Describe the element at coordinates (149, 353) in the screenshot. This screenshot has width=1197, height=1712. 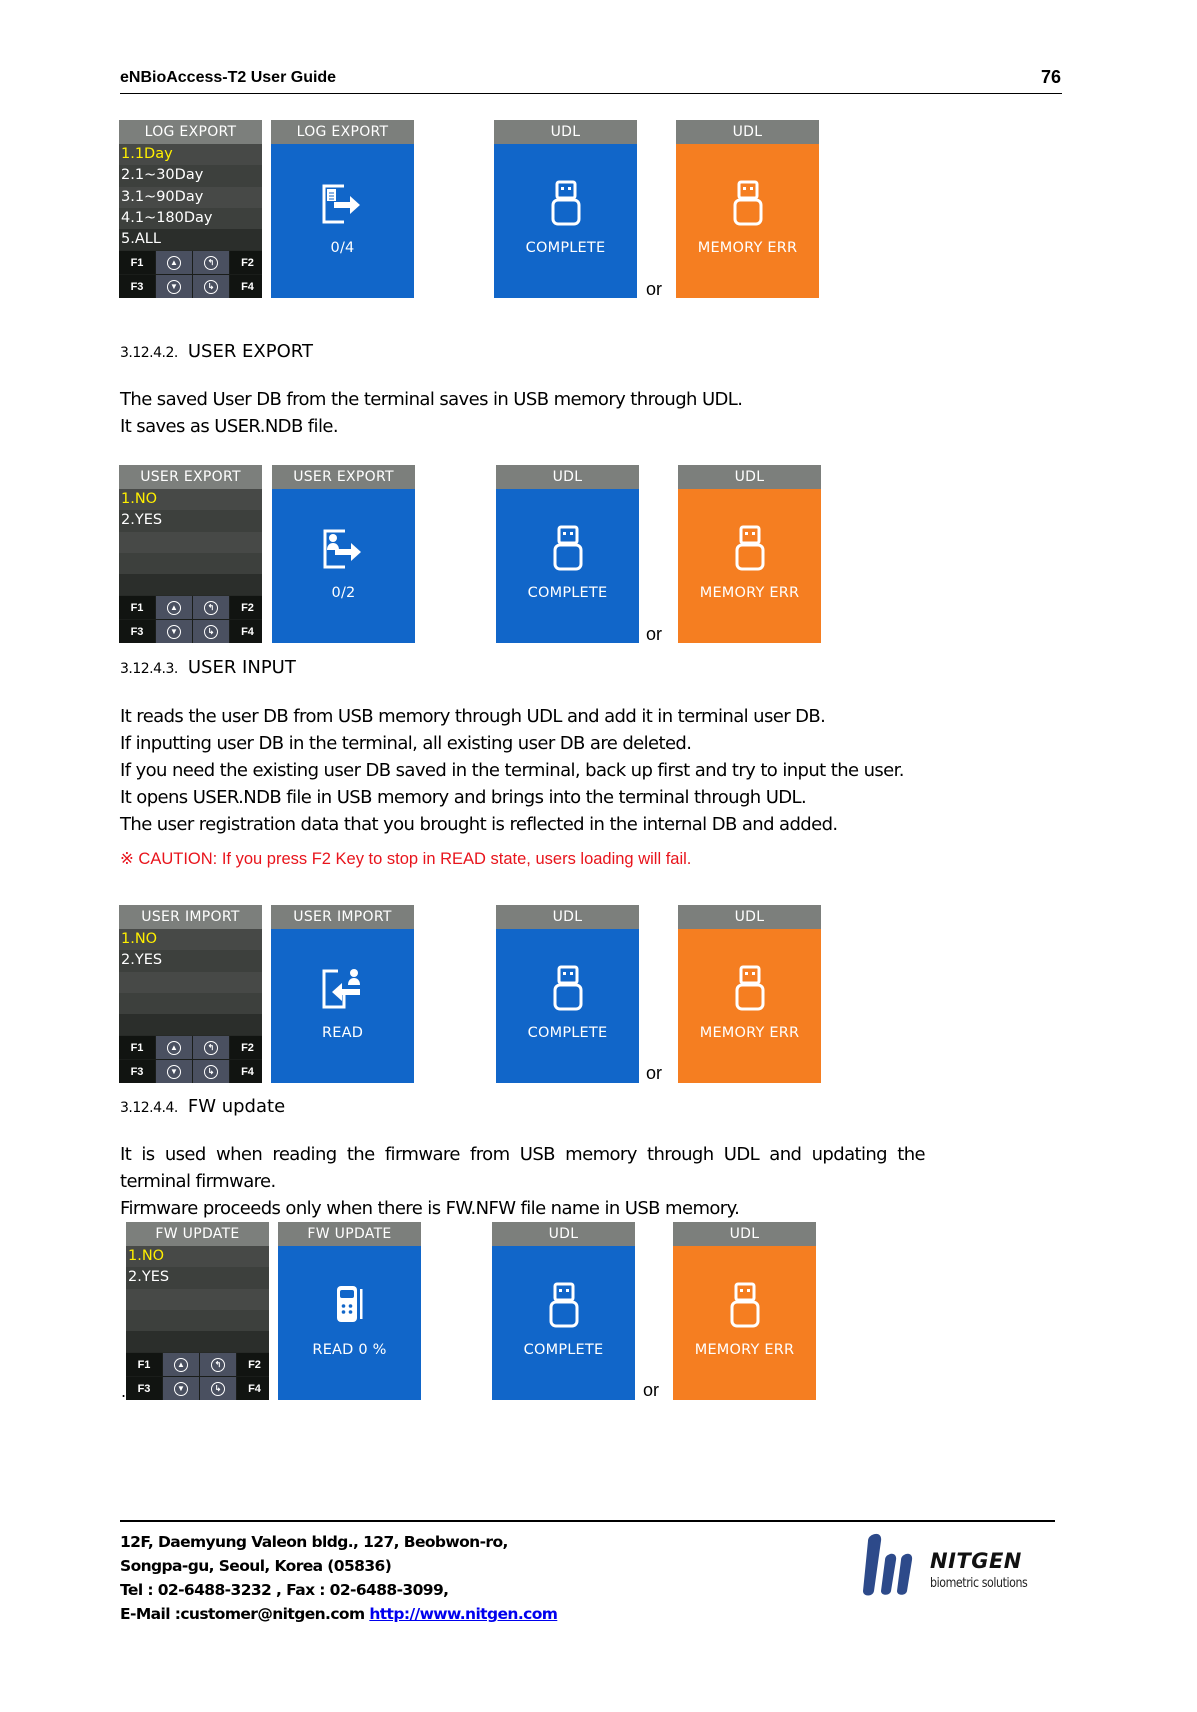
I see `heading-number: 3.12.4.2.` at that location.